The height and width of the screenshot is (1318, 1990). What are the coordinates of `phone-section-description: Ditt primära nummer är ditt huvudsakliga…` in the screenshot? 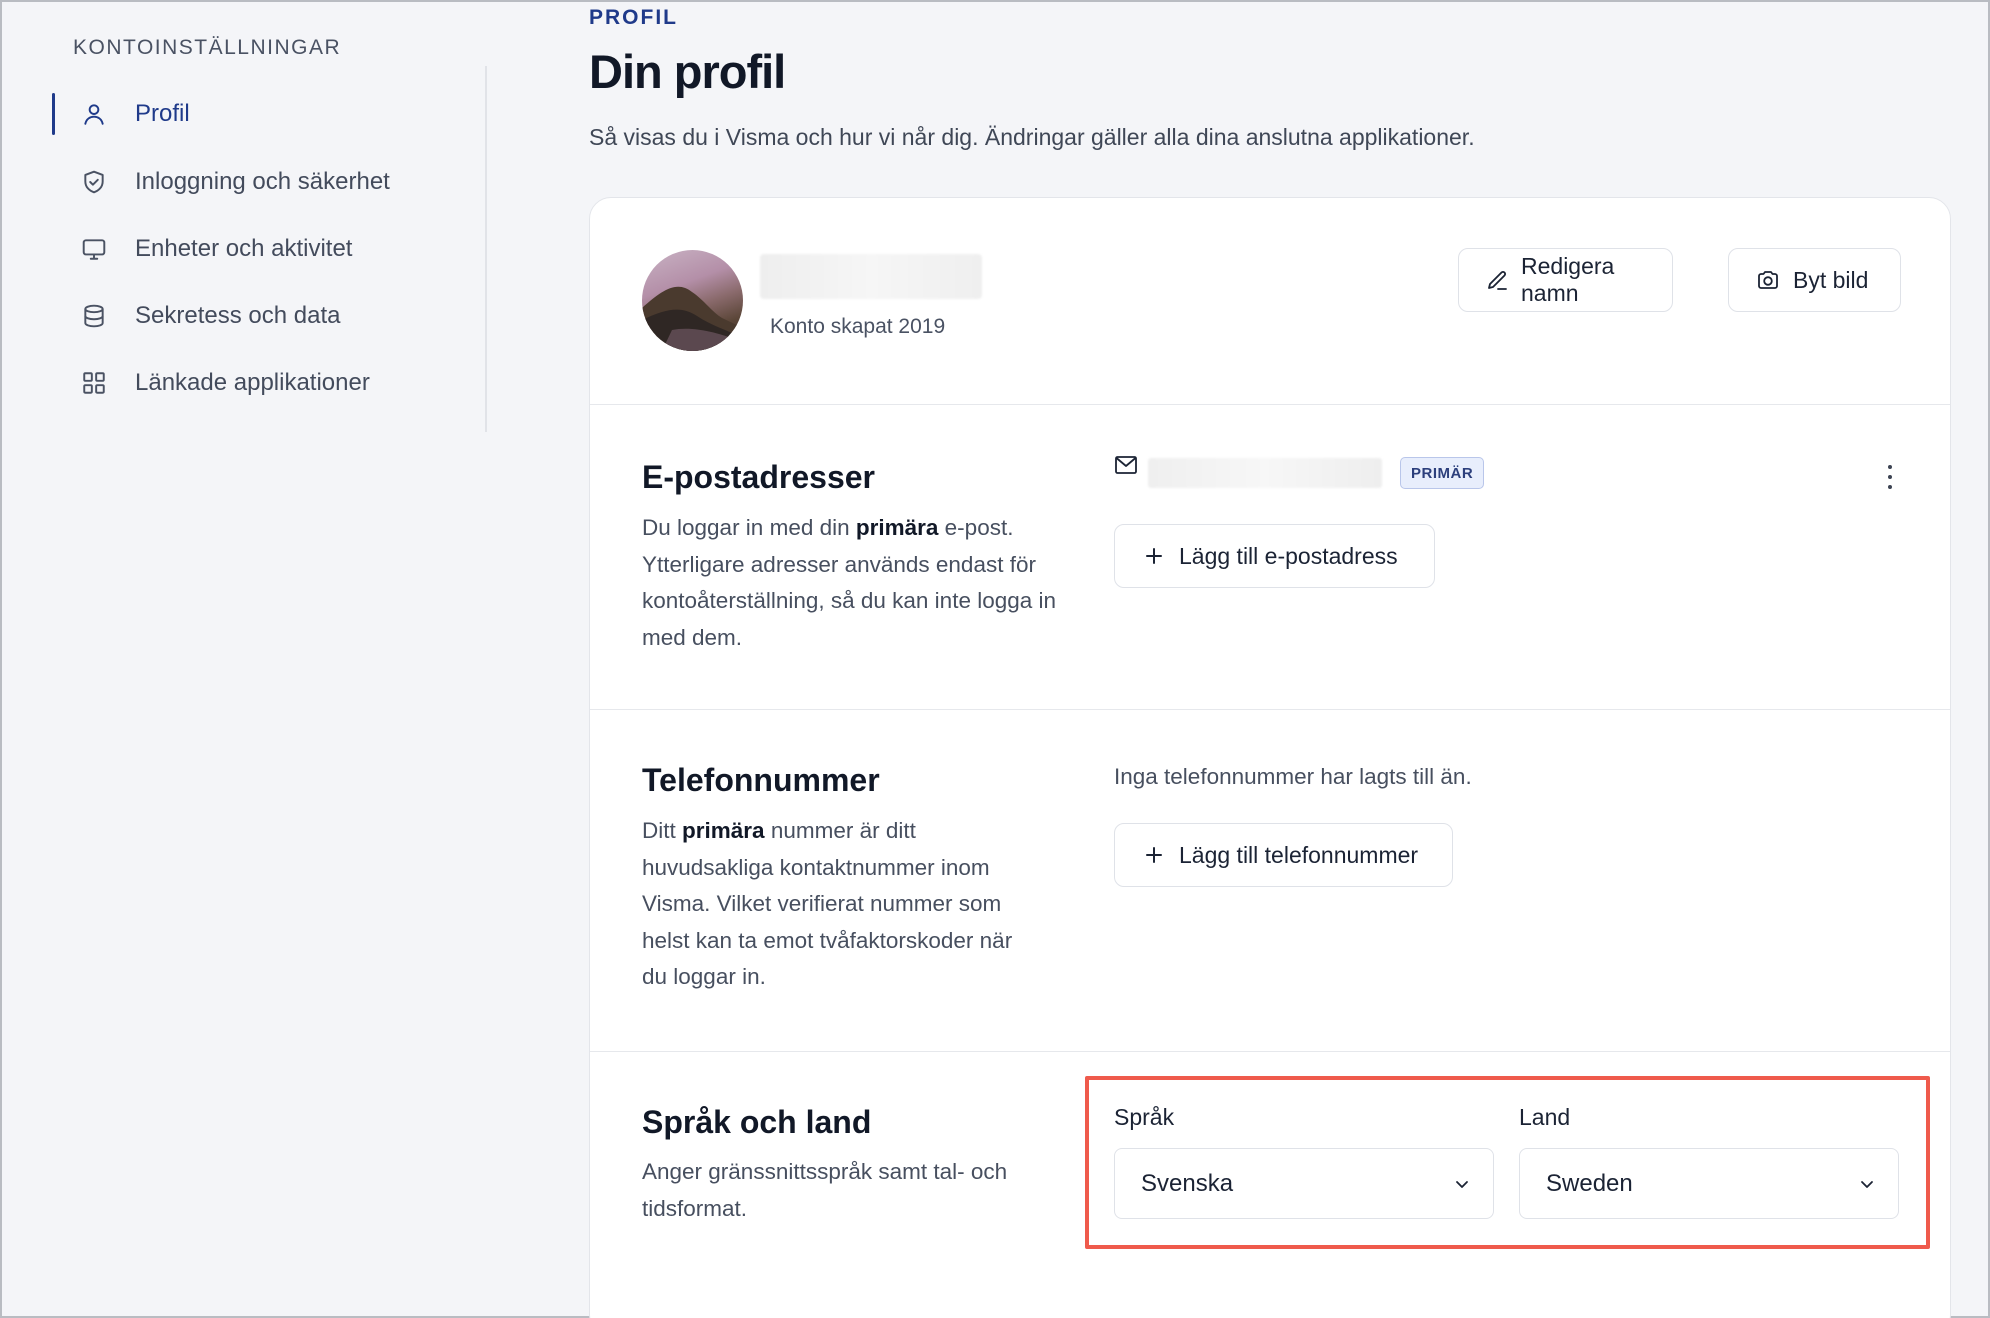 It's located at (827, 903).